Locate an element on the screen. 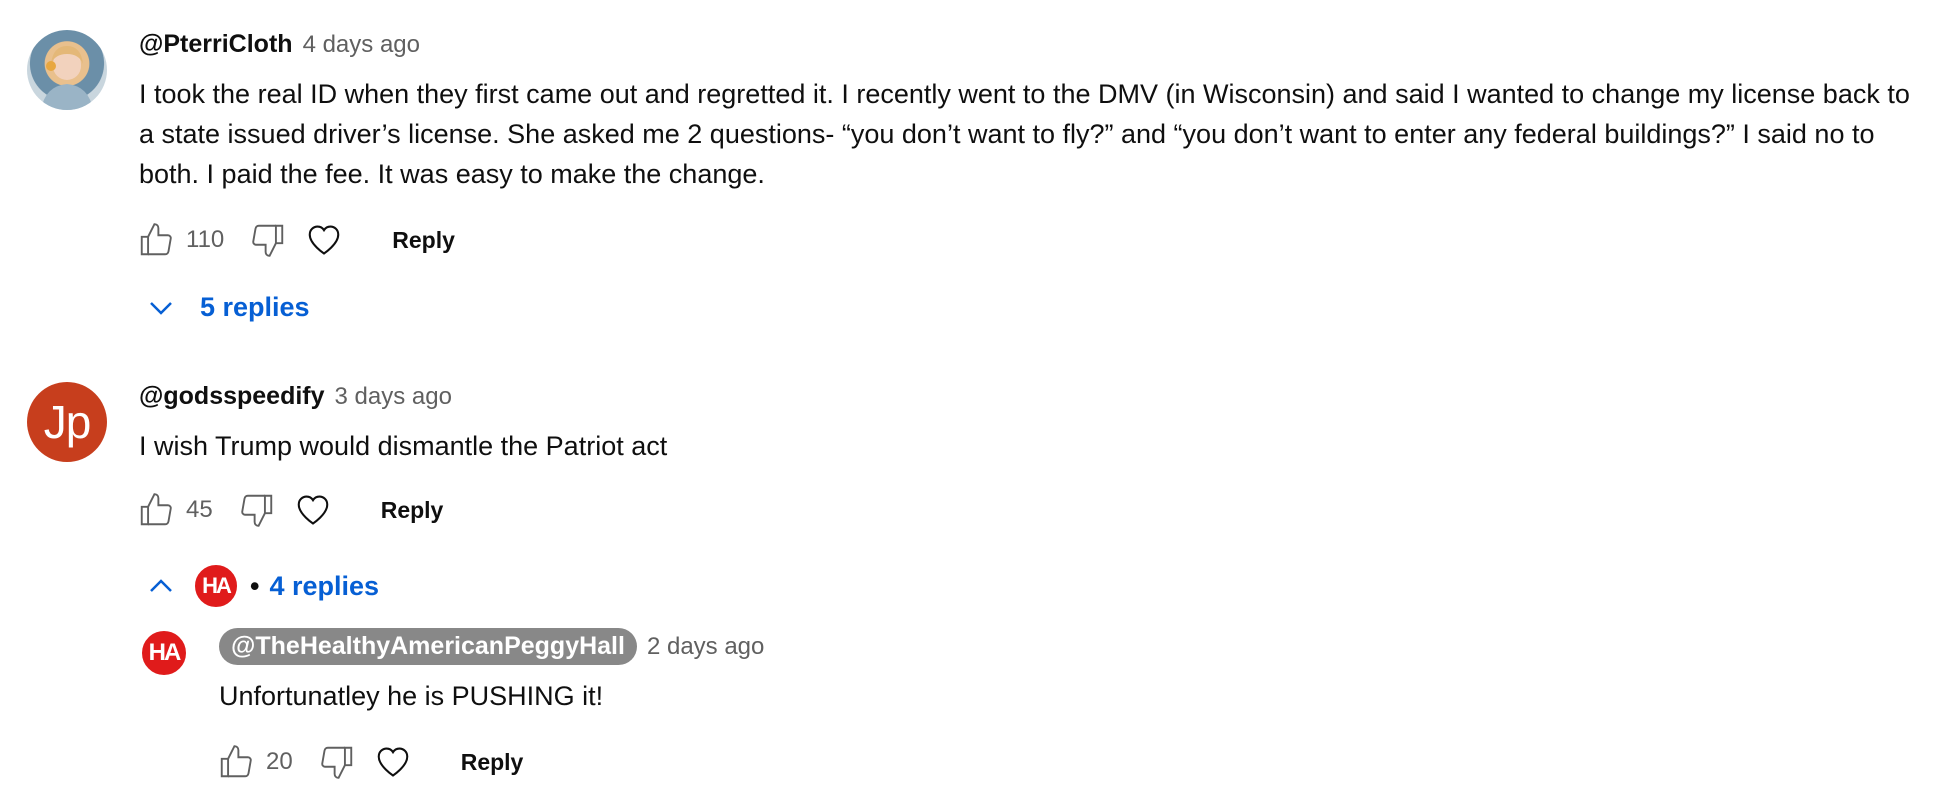 The image size is (1934, 790). comment-actions: 110 Reply is located at coordinates (295, 240).